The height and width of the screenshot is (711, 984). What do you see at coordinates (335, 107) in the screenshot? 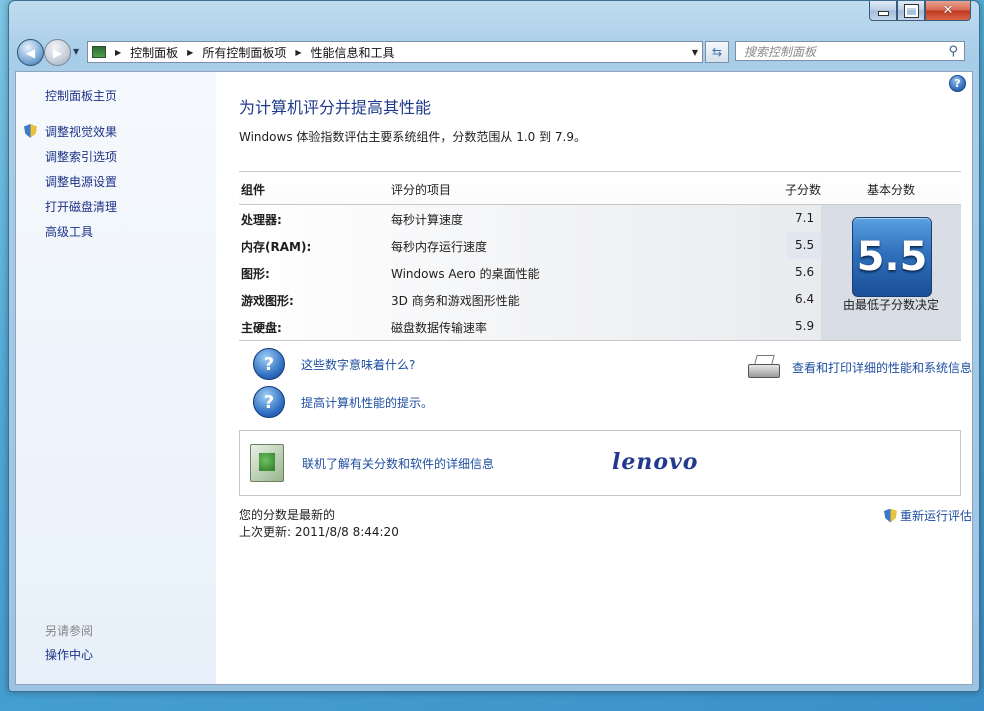
I see `page-title: 为计算机评分并提高其性能` at bounding box center [335, 107].